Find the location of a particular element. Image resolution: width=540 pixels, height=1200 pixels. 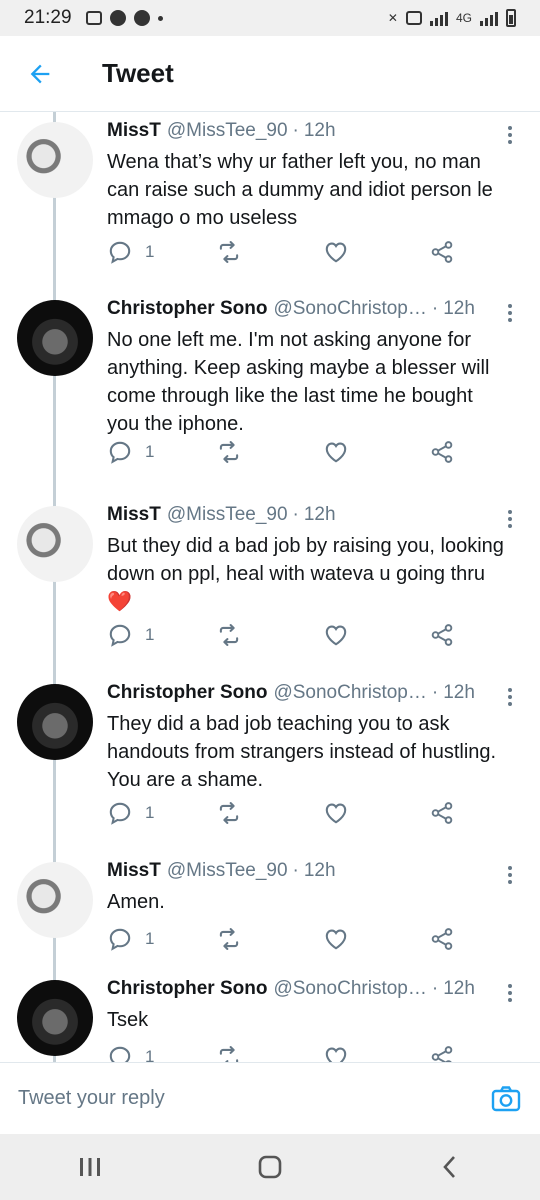

reply-composer: Tweet your reply is located at coordinates (270, 1098).